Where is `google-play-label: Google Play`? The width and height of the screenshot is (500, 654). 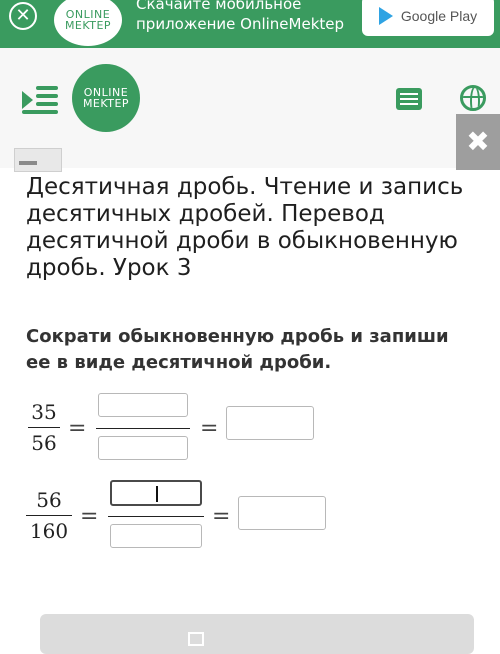
google-play-label: Google Play is located at coordinates (439, 16).